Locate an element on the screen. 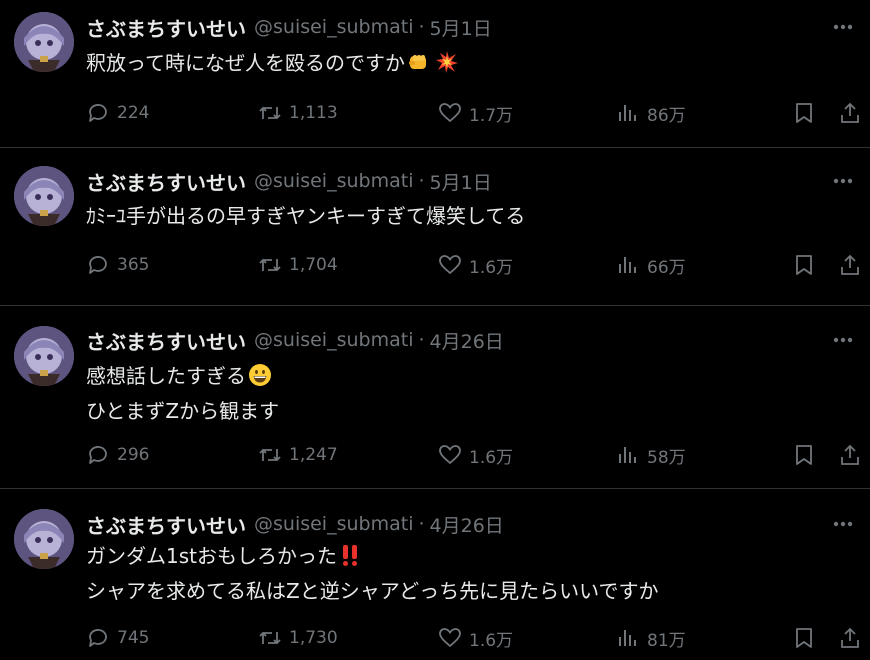 Image resolution: width=870 pixels, height=660 pixels. like-count: 1.6万 is located at coordinates (491, 640).